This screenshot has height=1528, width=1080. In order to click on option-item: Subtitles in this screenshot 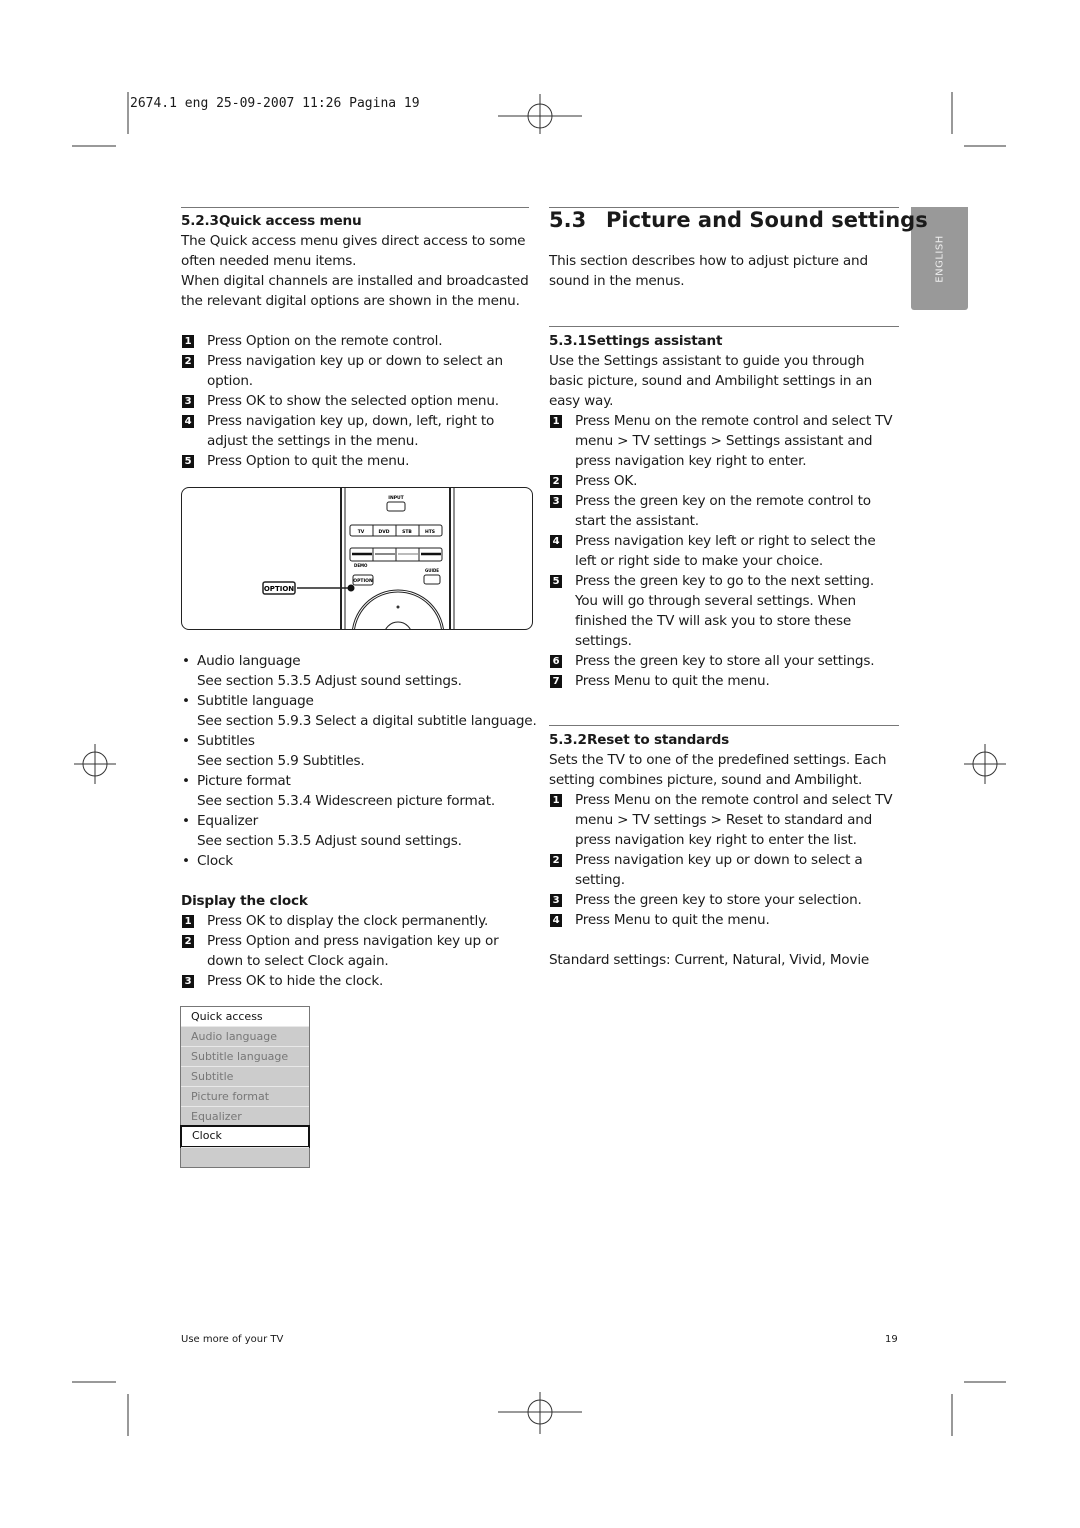, I will do `click(361, 741)`.